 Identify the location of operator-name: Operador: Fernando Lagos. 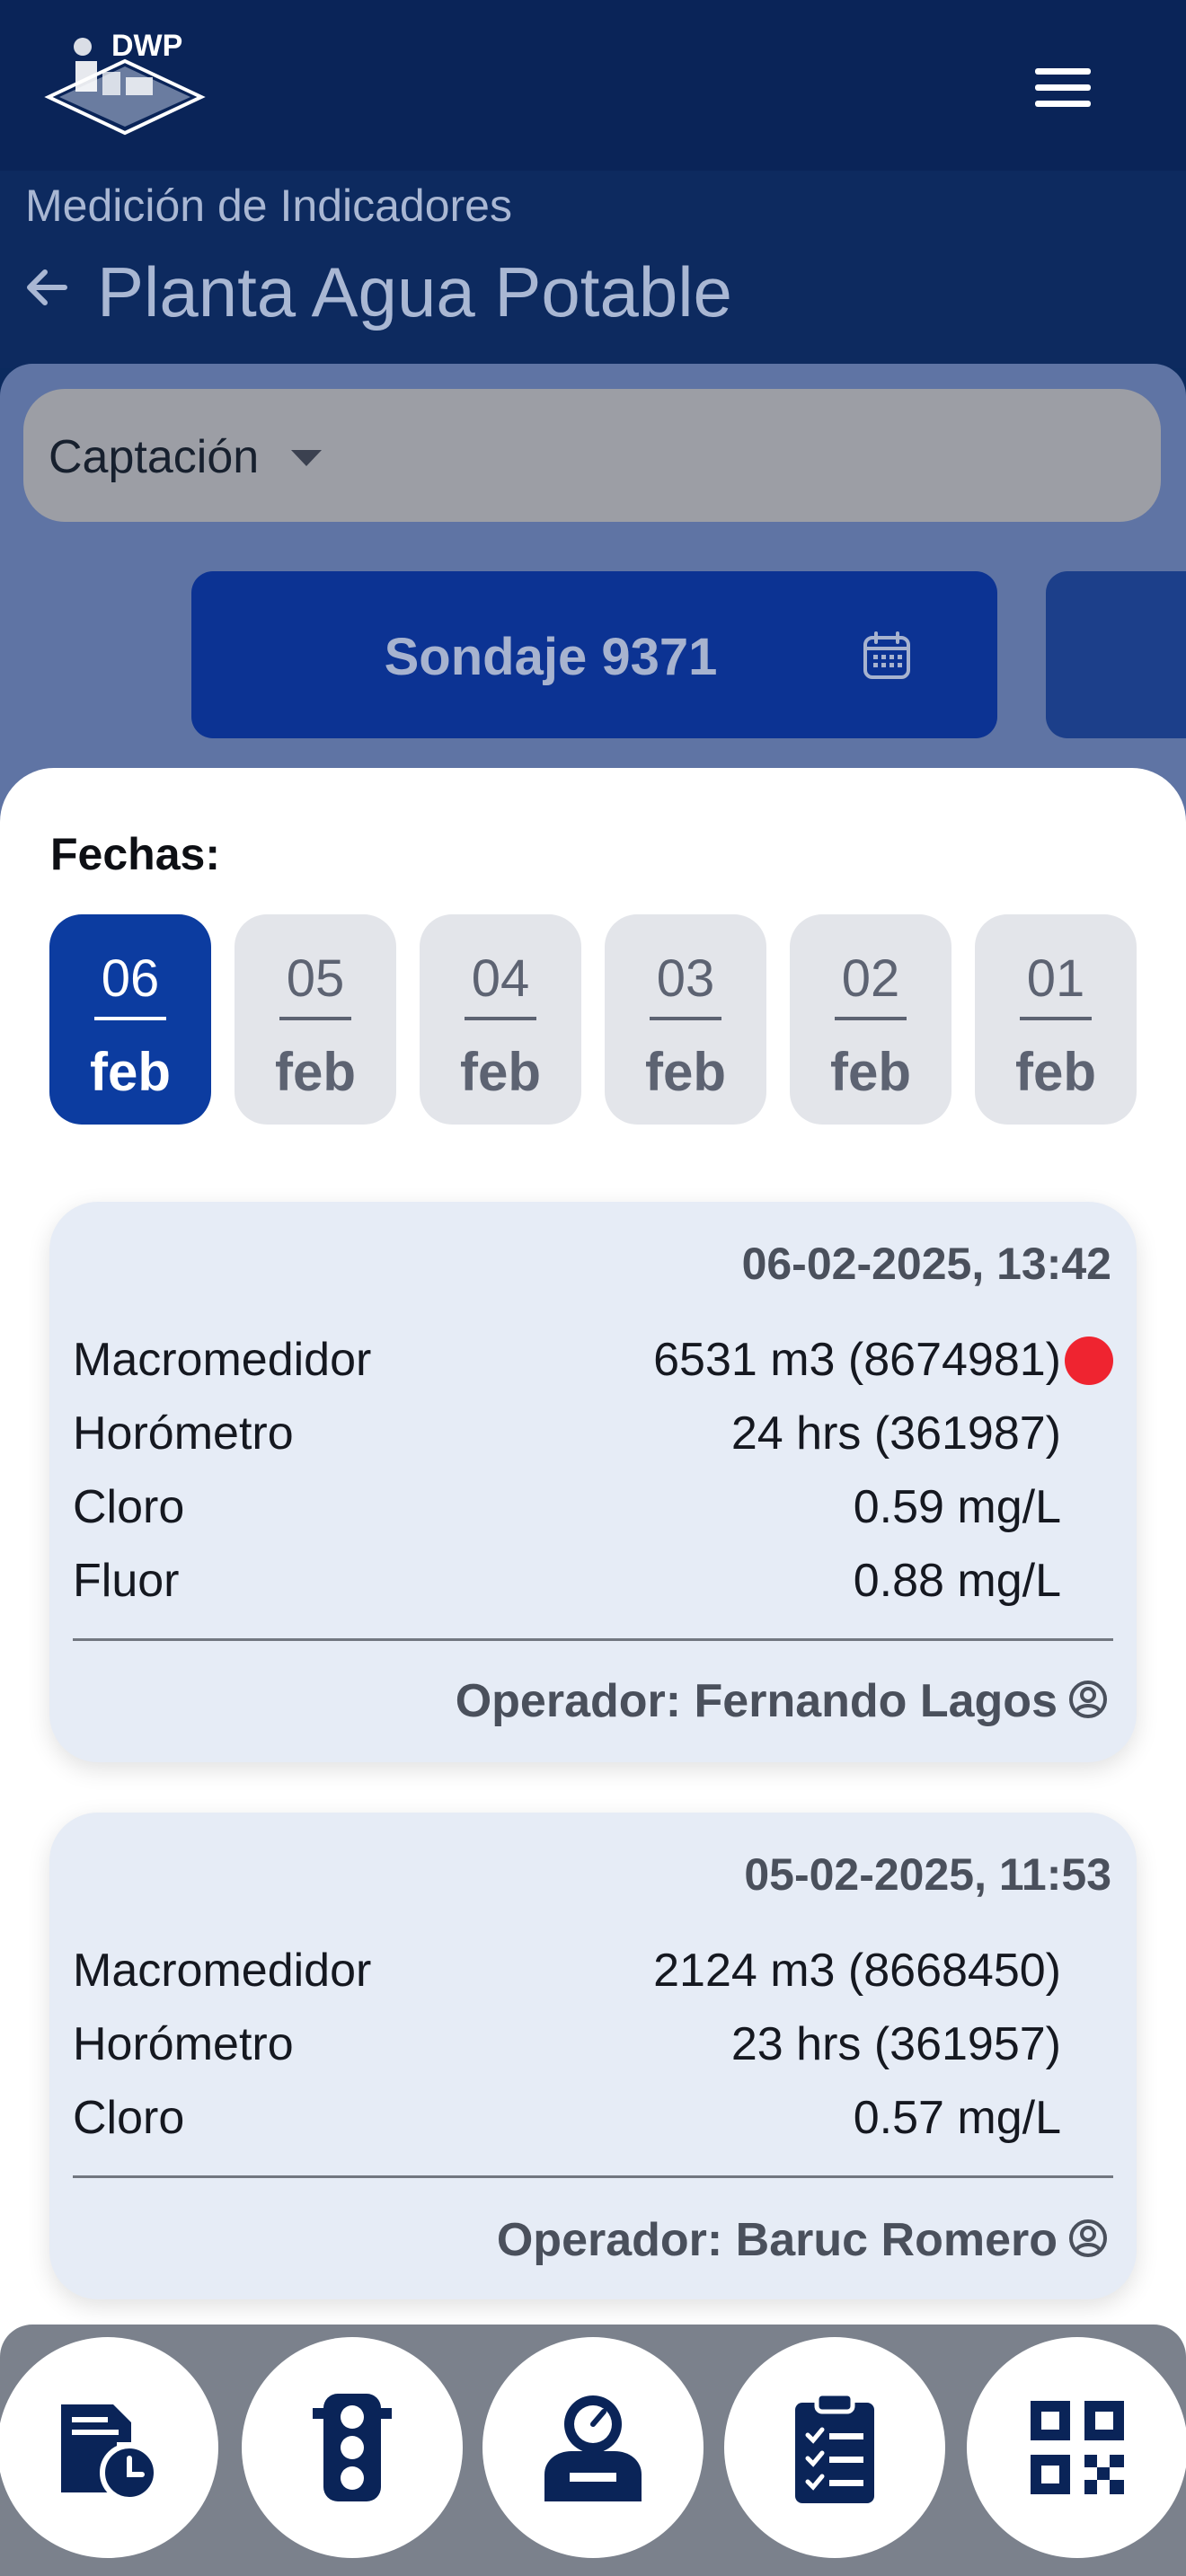
(756, 1701).